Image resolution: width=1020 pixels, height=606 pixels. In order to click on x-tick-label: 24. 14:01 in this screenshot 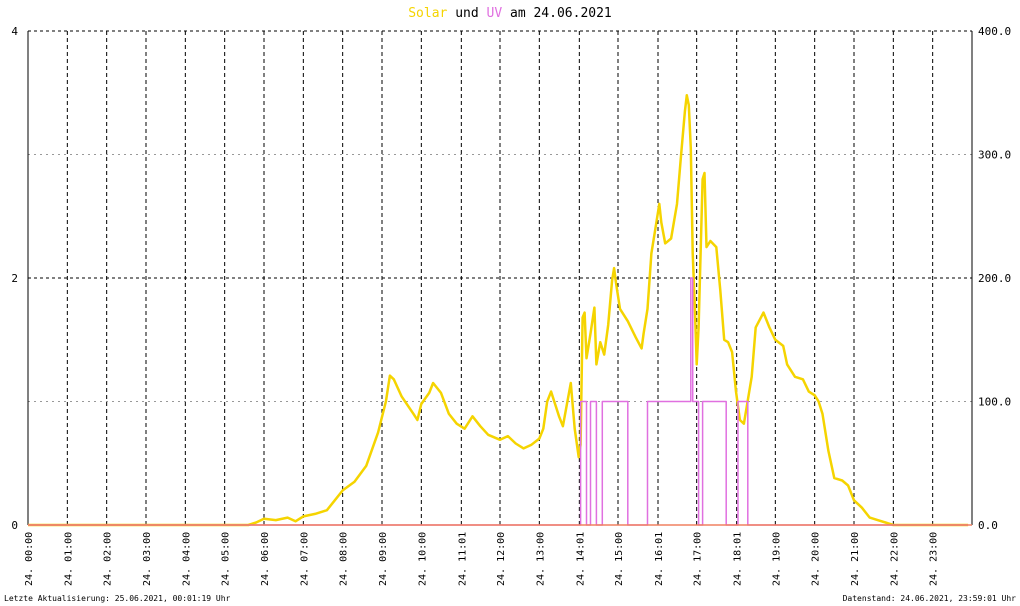, I will do `click(580, 559)`.